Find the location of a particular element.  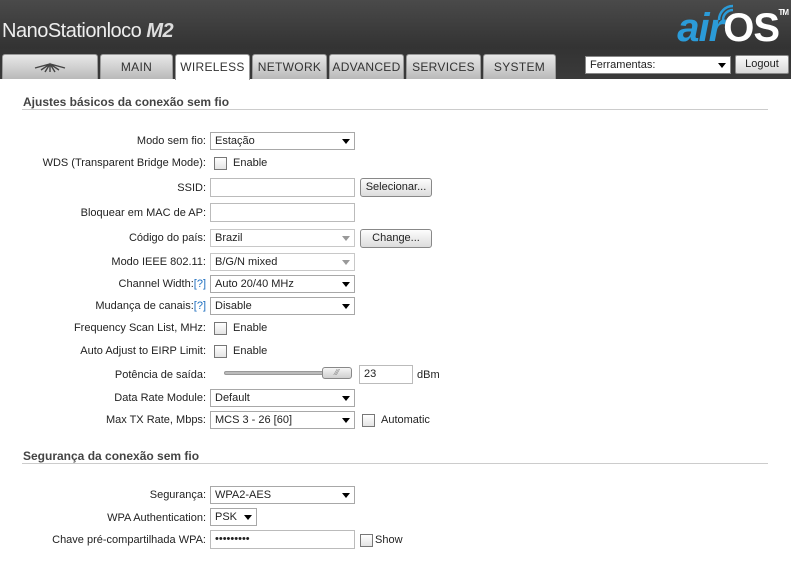

wpa-auth-label: WPA Authentication: is located at coordinates (156, 518).